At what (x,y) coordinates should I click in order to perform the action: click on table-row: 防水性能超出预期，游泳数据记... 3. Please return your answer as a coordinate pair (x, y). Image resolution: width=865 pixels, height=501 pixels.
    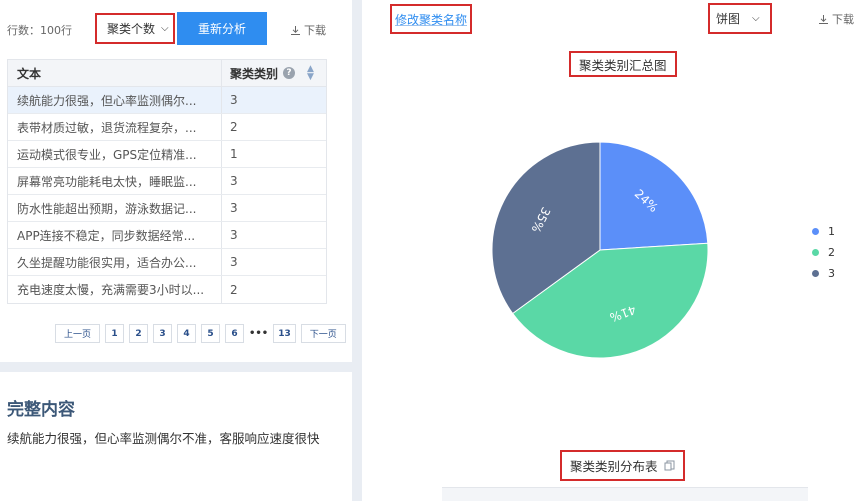
    Looking at the image, I should click on (167, 208).